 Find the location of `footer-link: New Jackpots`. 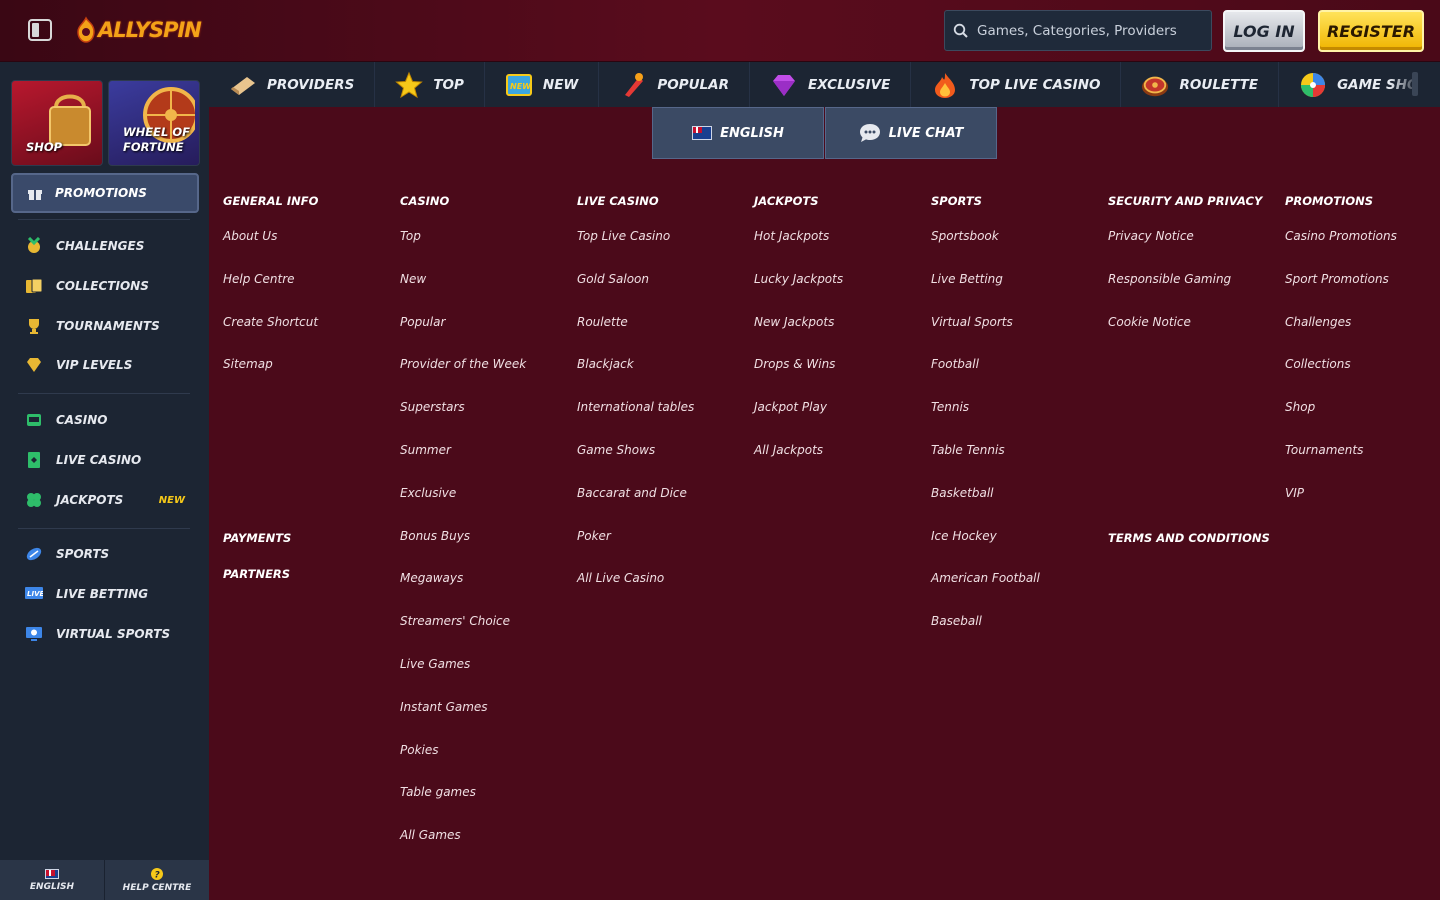

footer-link: New Jackpots is located at coordinates (794, 322).